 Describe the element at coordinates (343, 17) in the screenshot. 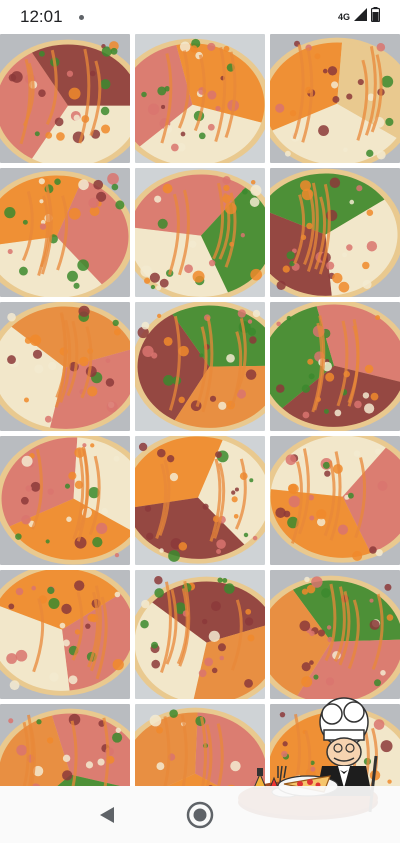

I see `network-label: 4G` at that location.